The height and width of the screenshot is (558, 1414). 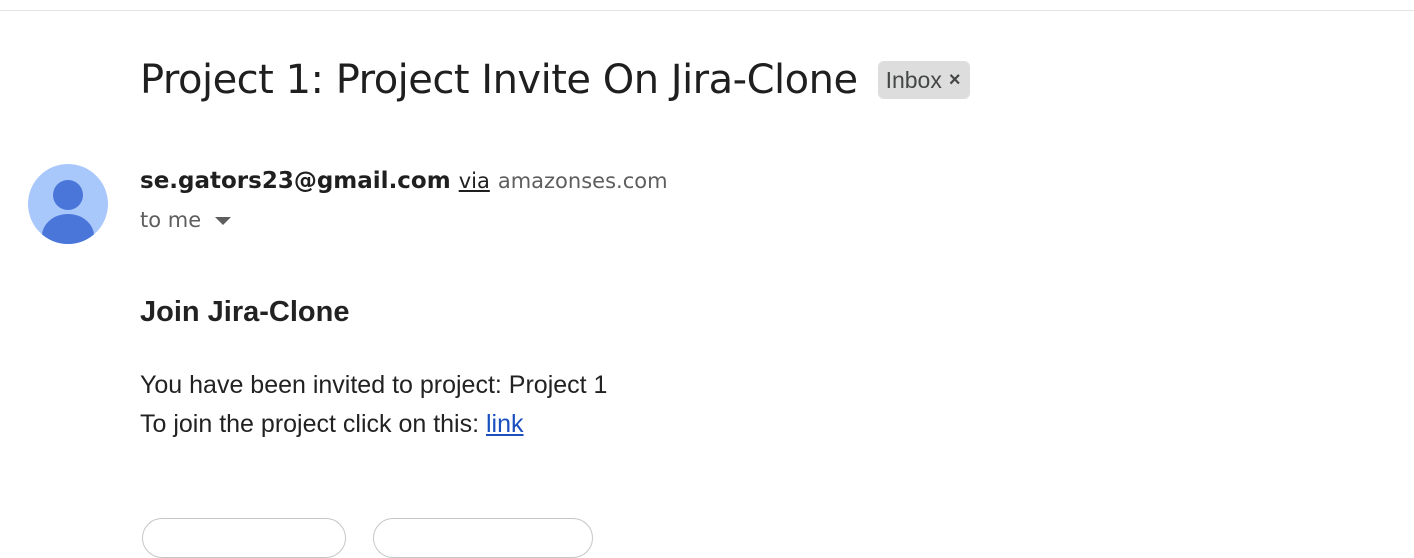 What do you see at coordinates (68, 212) in the screenshot?
I see `person-icon` at bounding box center [68, 212].